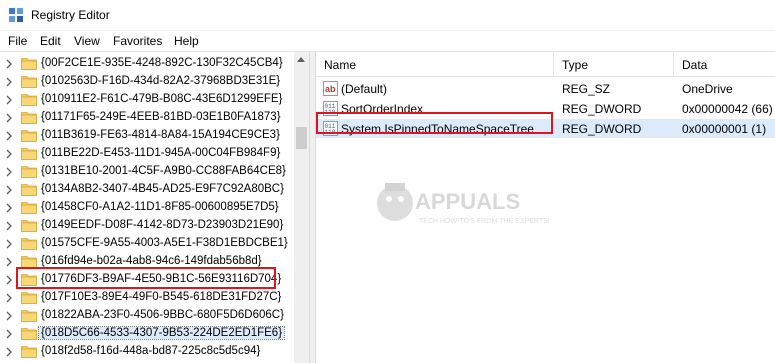 Image resolution: width=775 pixels, height=363 pixels. I want to click on watermark-tagline: TECH HOW-TO'S FROM THE EXPERTS!, so click(484, 221).